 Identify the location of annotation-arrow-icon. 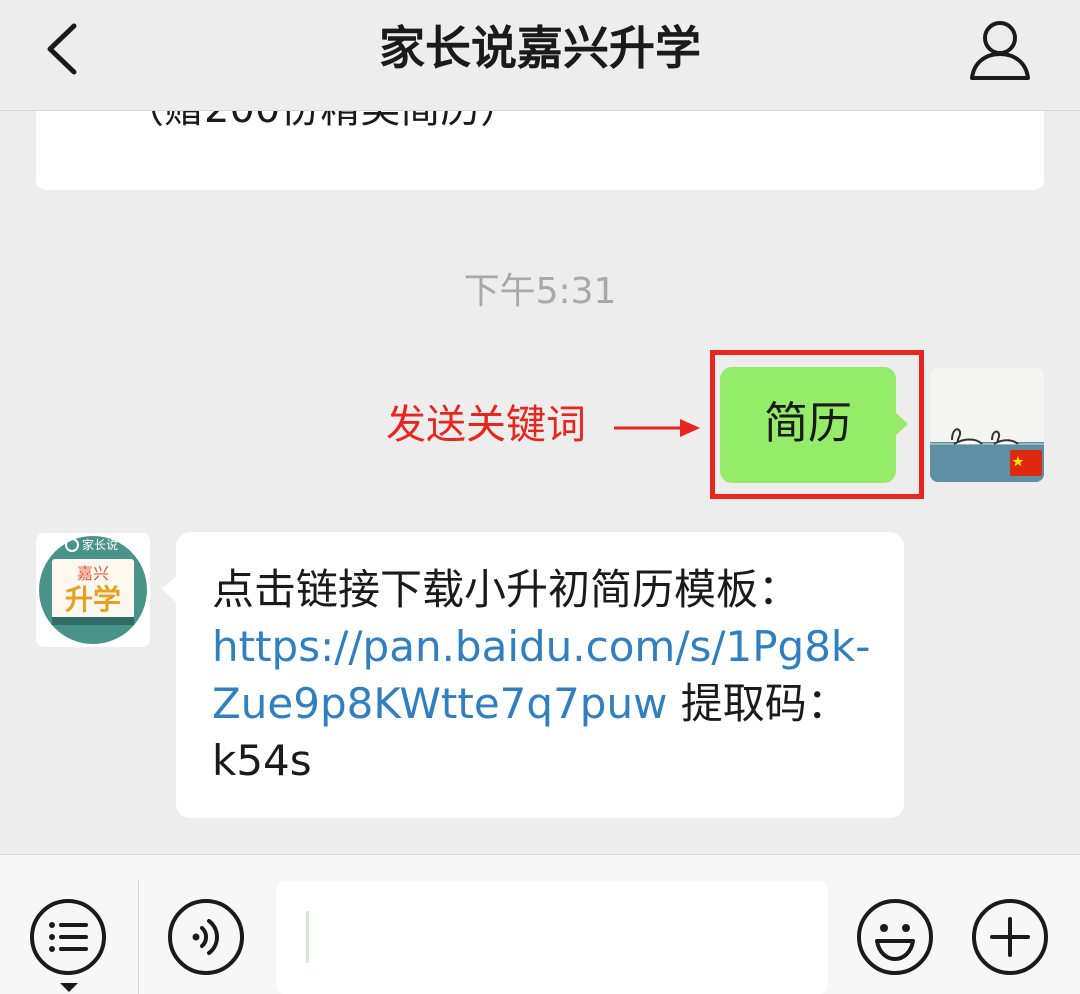
(657, 428).